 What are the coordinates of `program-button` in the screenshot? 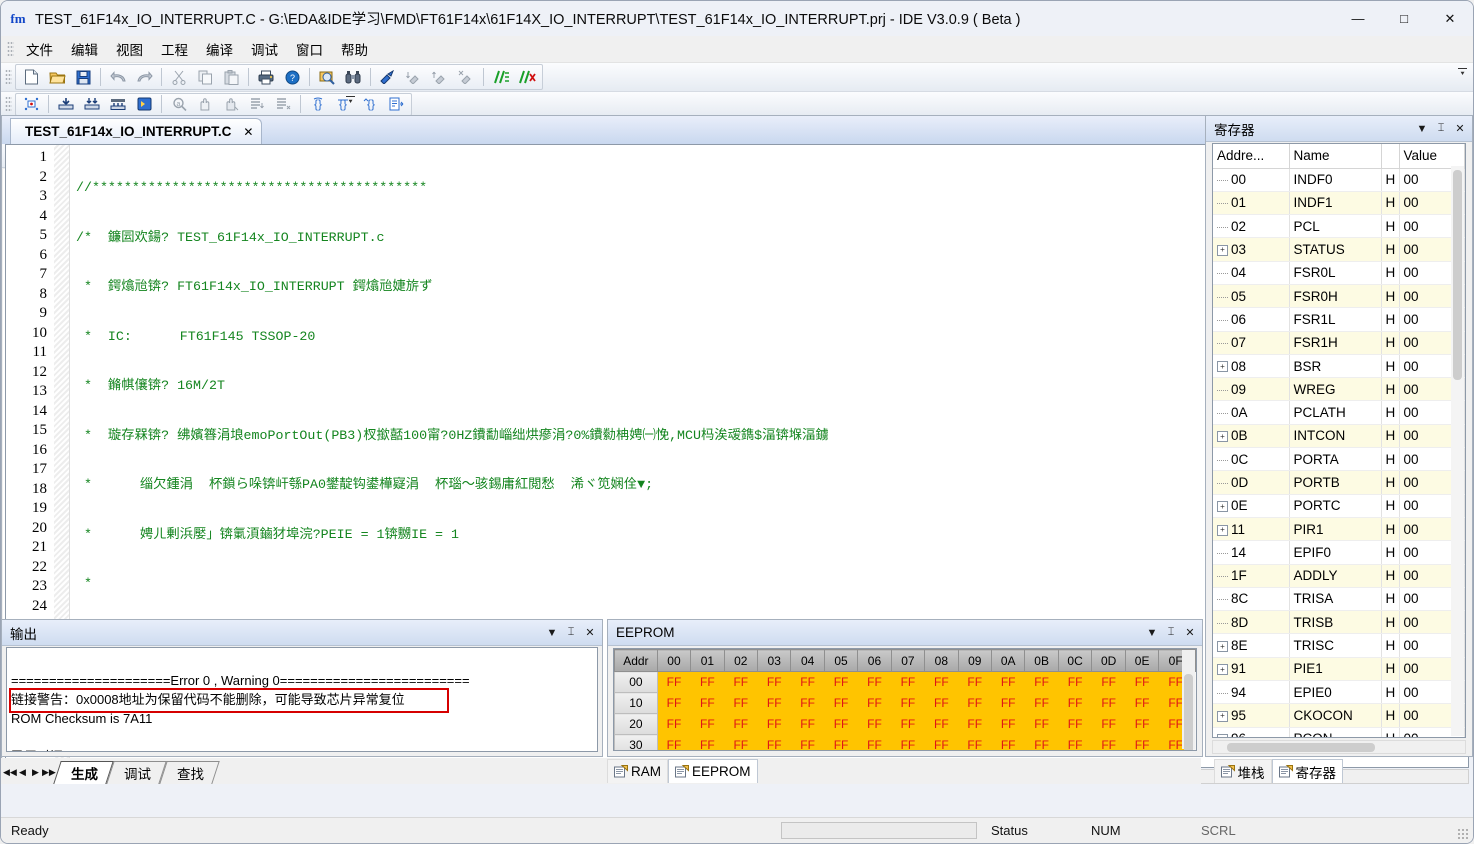 It's located at (92, 104).